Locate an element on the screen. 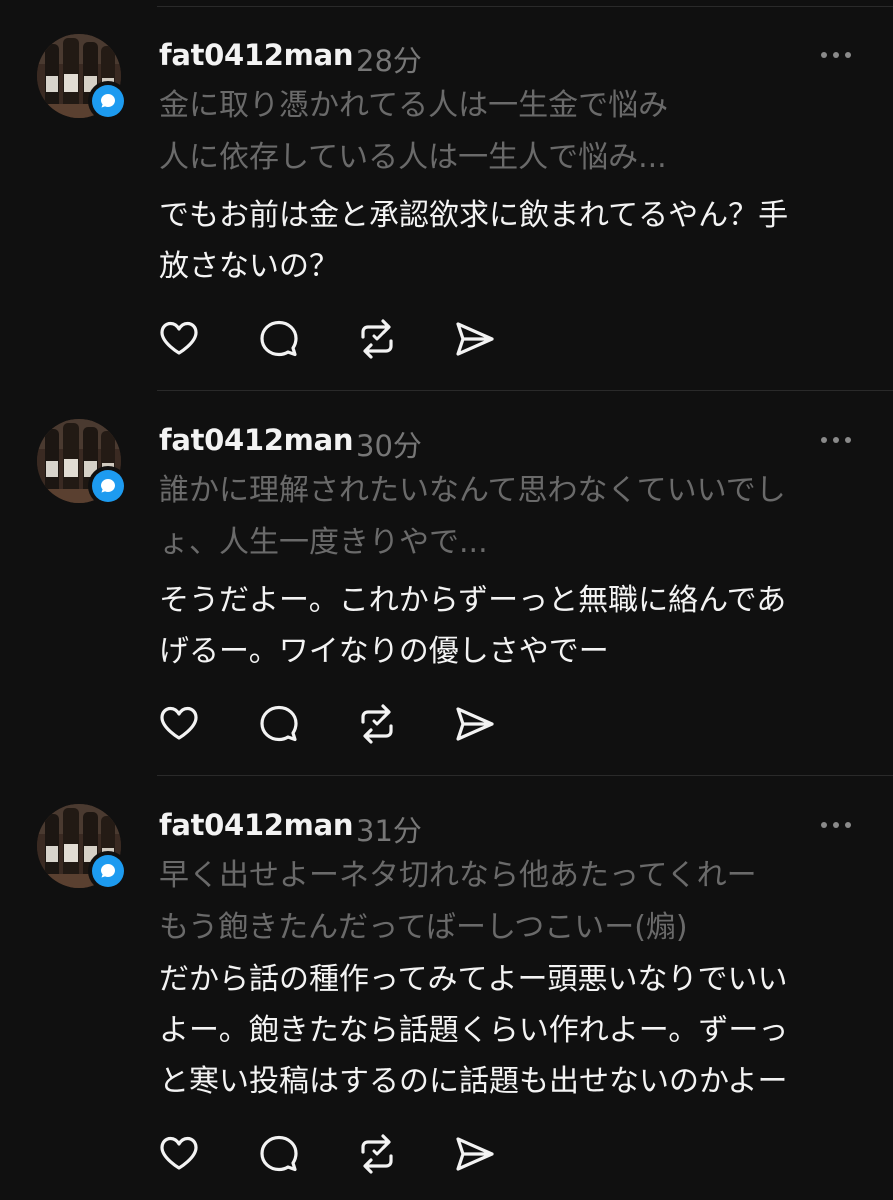 The height and width of the screenshot is (1200, 893). body-line: と寒い投稿はするのに話題も出せないのかよー is located at coordinates (473, 1081).